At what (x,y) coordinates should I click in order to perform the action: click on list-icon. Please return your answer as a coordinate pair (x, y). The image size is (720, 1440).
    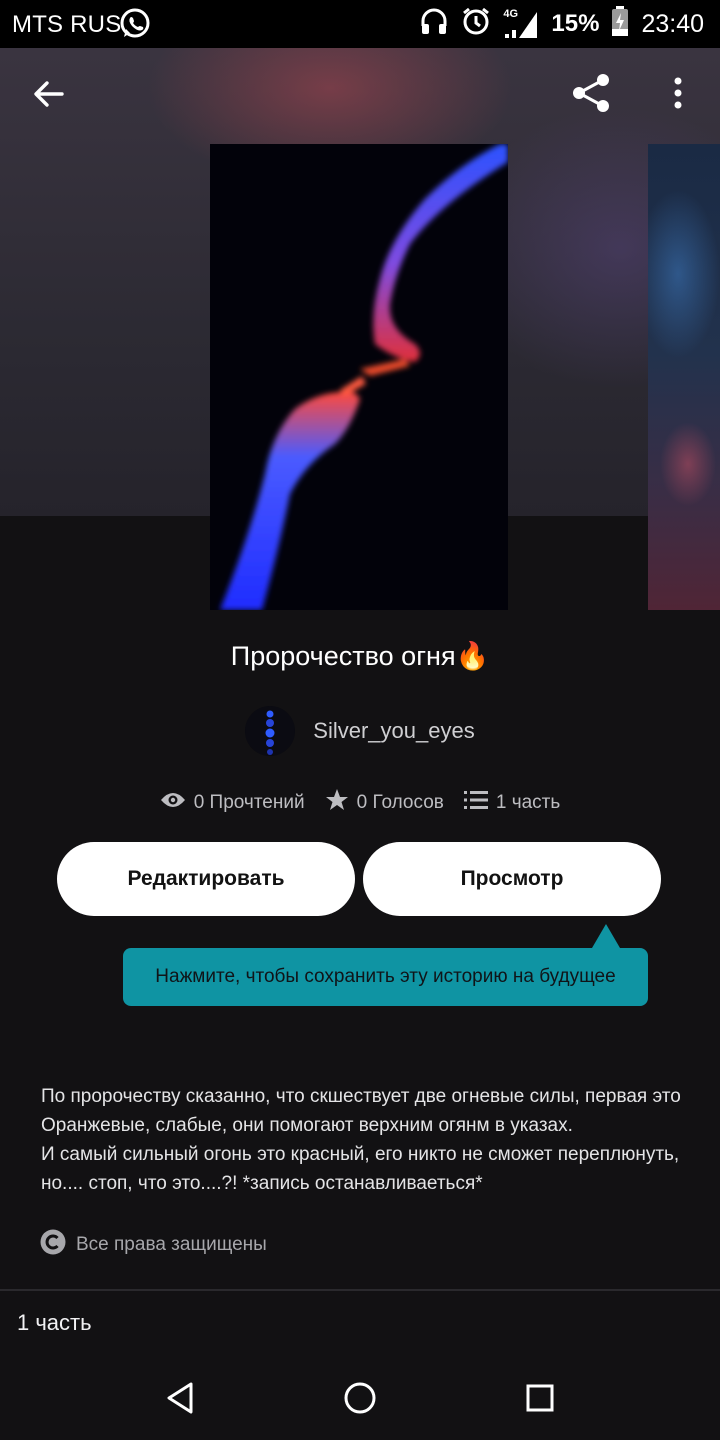
    Looking at the image, I should click on (475, 803).